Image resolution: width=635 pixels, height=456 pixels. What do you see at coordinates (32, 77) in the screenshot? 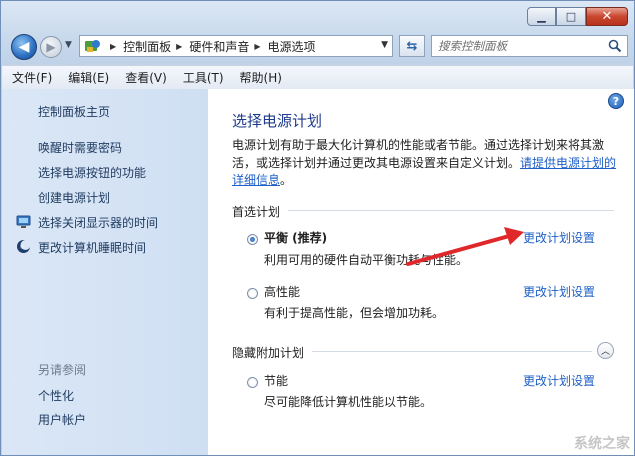
I see `menu-file: 文件(F)` at bounding box center [32, 77].